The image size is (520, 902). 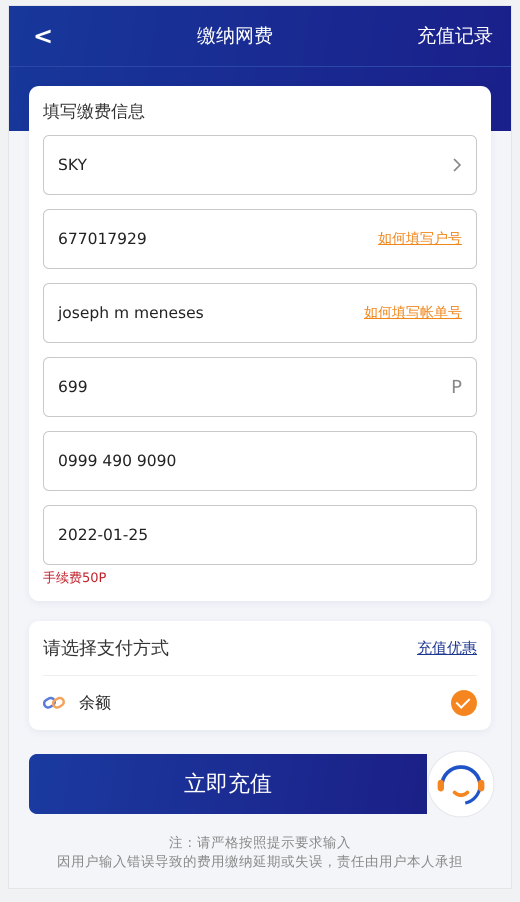 I want to click on input-field: joseph m meneses 如何填写帐单号, so click(x=260, y=313).